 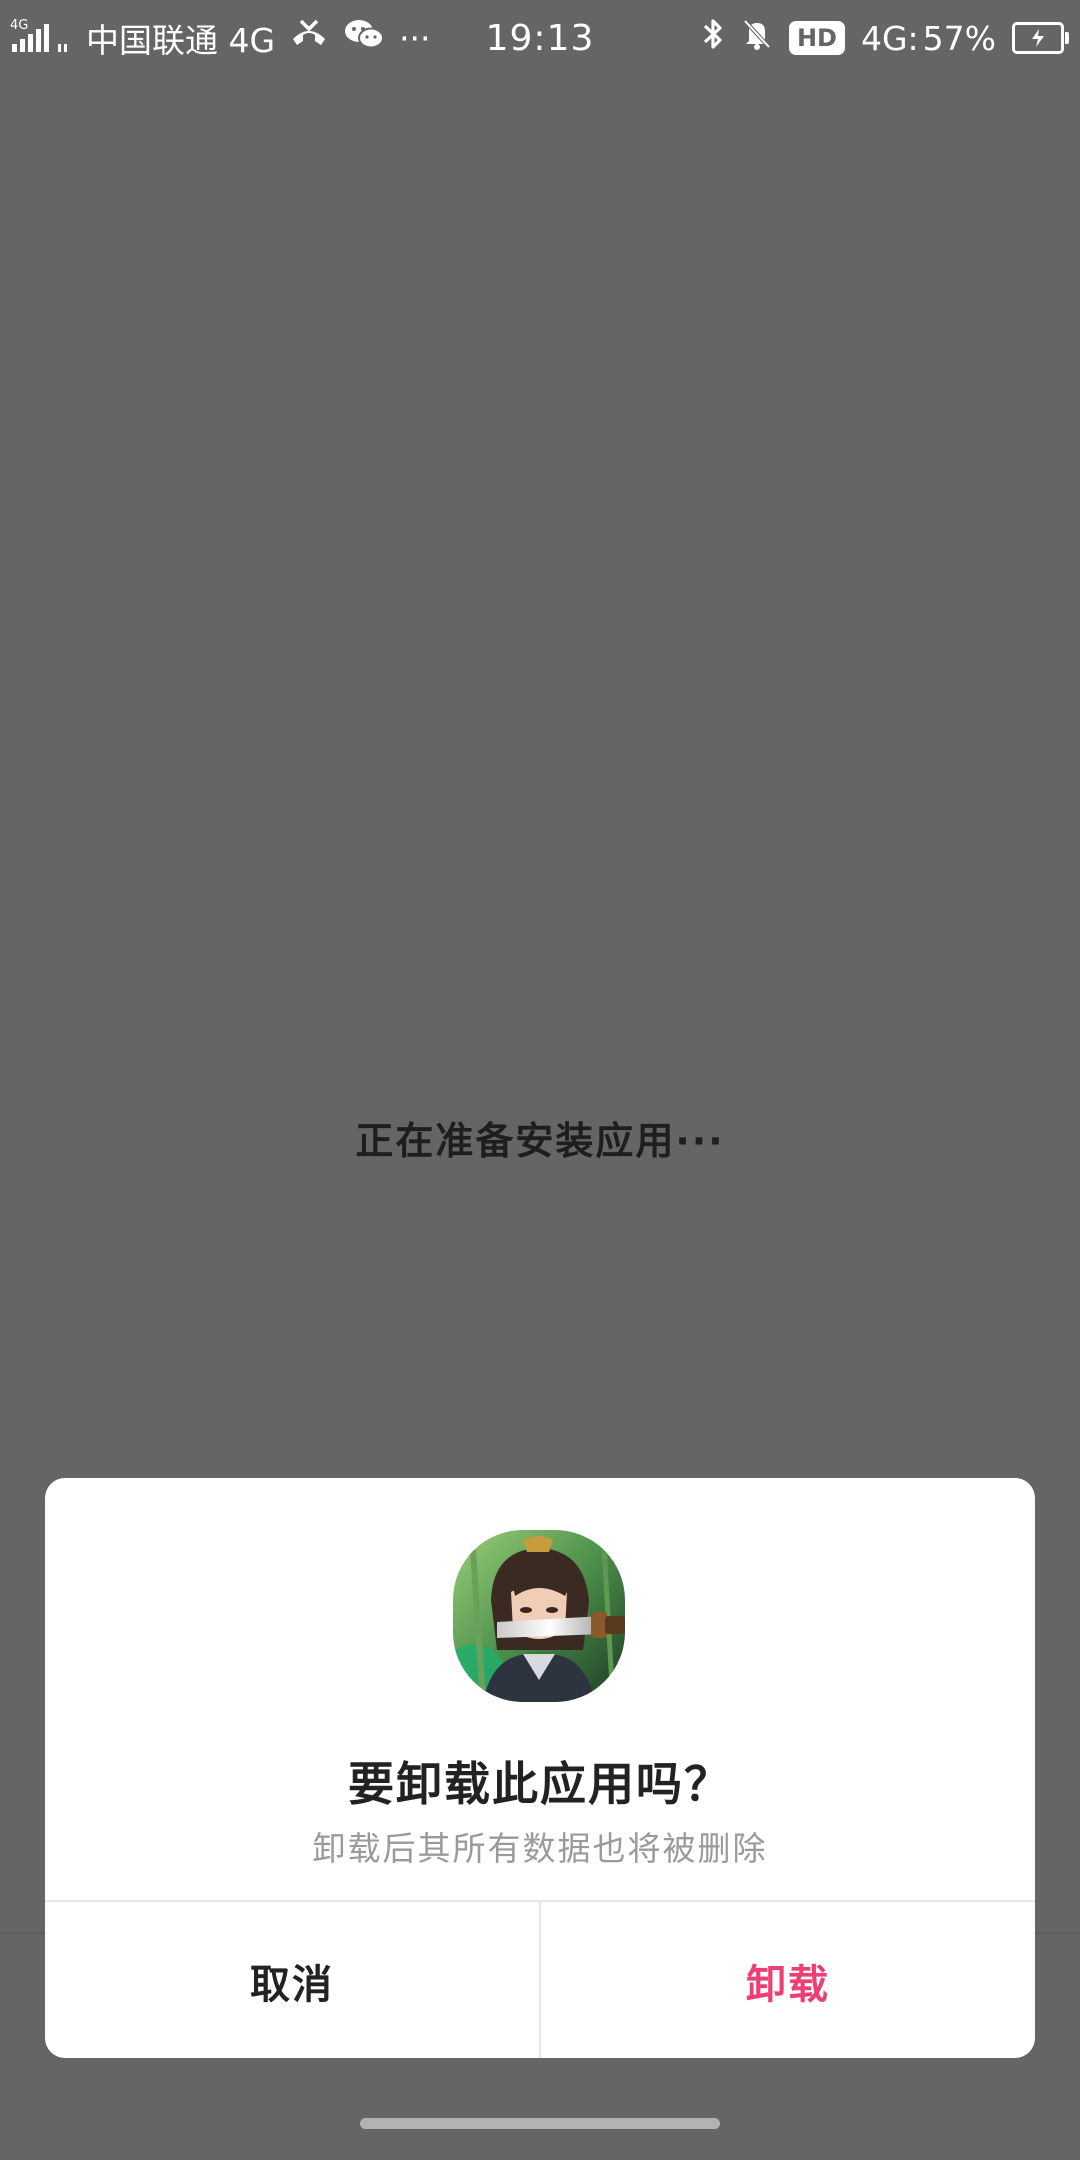 What do you see at coordinates (540, 38) in the screenshot?
I see `status-bar: 4G 中国联通 4G ··· 19:13 HD 4G: 57%` at bounding box center [540, 38].